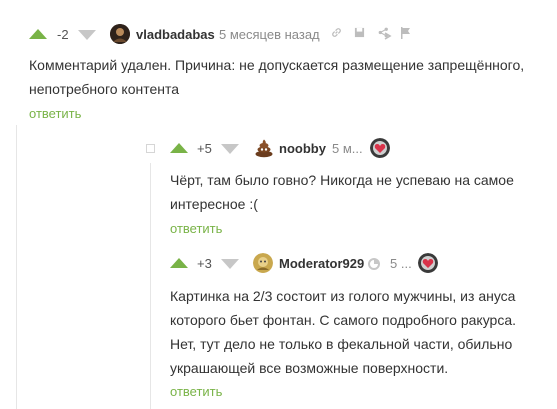 Image resolution: width=557 pixels, height=409 pixels. Describe the element at coordinates (388, 36) in the screenshot. I see `more-icon` at that location.